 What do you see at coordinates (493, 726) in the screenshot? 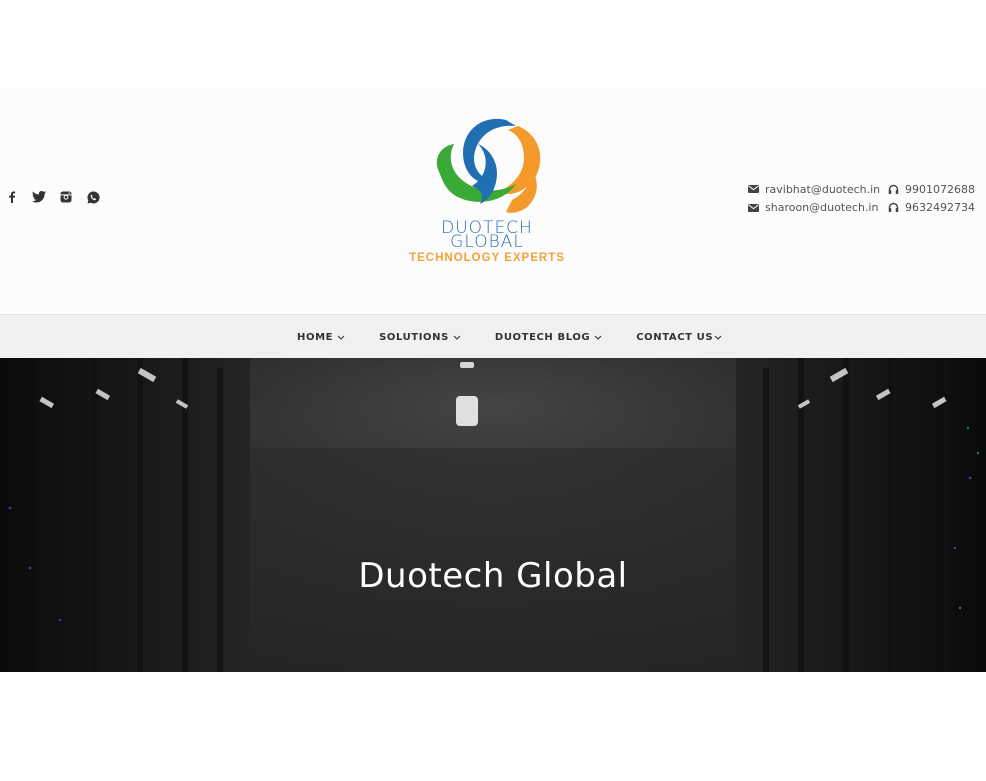
I see `page-bottom-area` at bounding box center [493, 726].